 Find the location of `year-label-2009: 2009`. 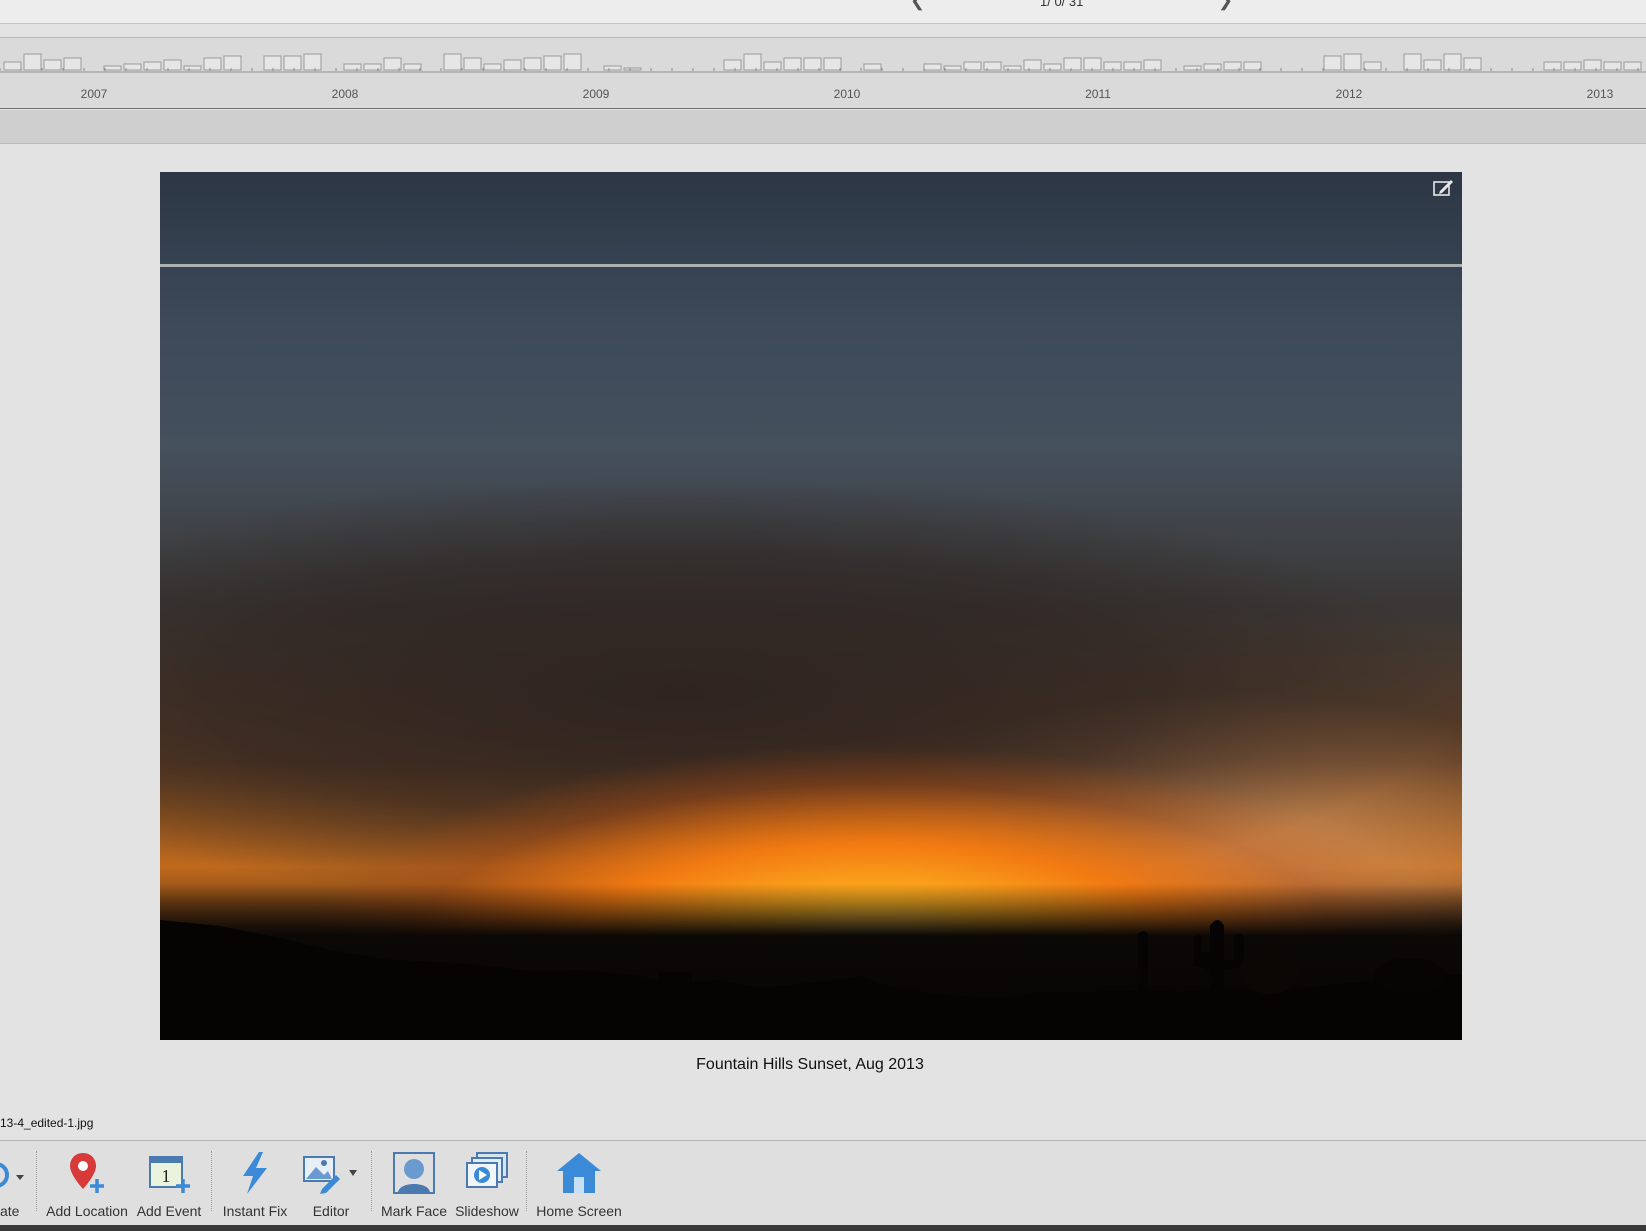

year-label-2009: 2009 is located at coordinates (596, 94).